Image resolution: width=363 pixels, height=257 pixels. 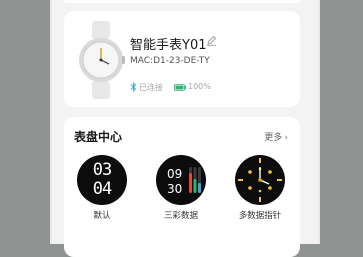 I want to click on watch-face-label: 多数据指针, so click(x=260, y=216).